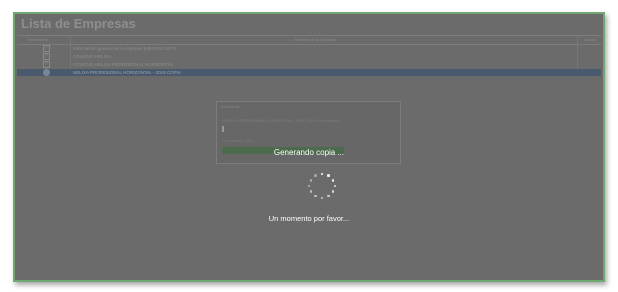  Describe the element at coordinates (309, 56) in the screenshot. I see `table-row: ✓ COLEGIO HELIXA` at that location.